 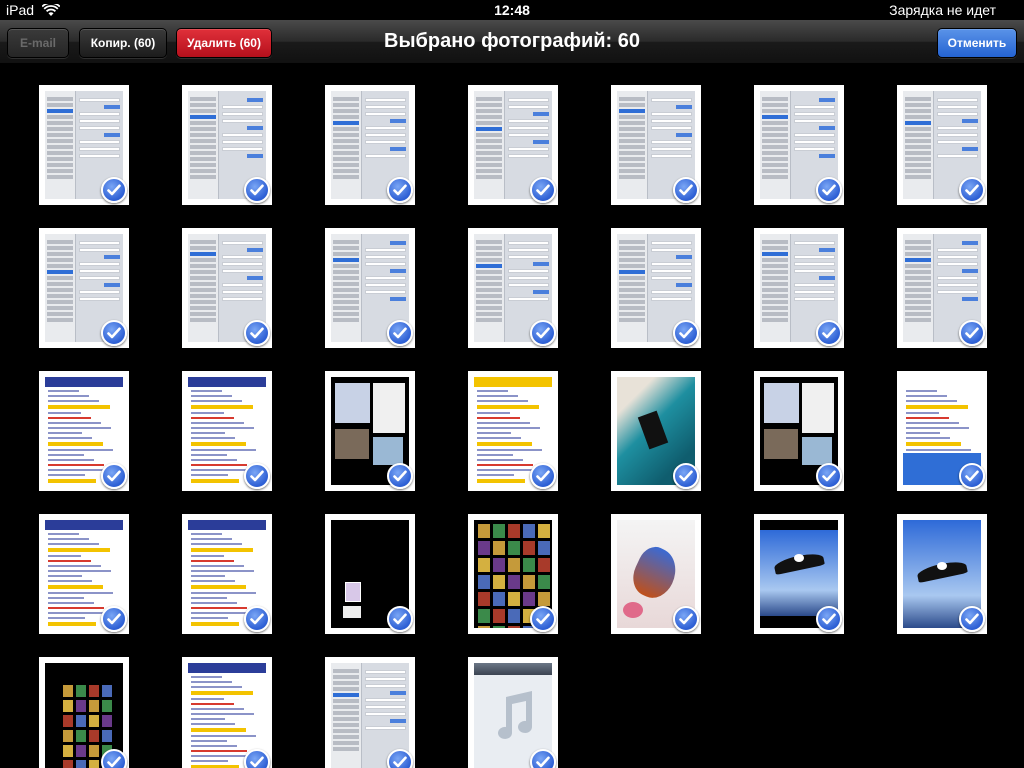 What do you see at coordinates (38, 43) in the screenshot?
I see `email-button: E-mail` at bounding box center [38, 43].